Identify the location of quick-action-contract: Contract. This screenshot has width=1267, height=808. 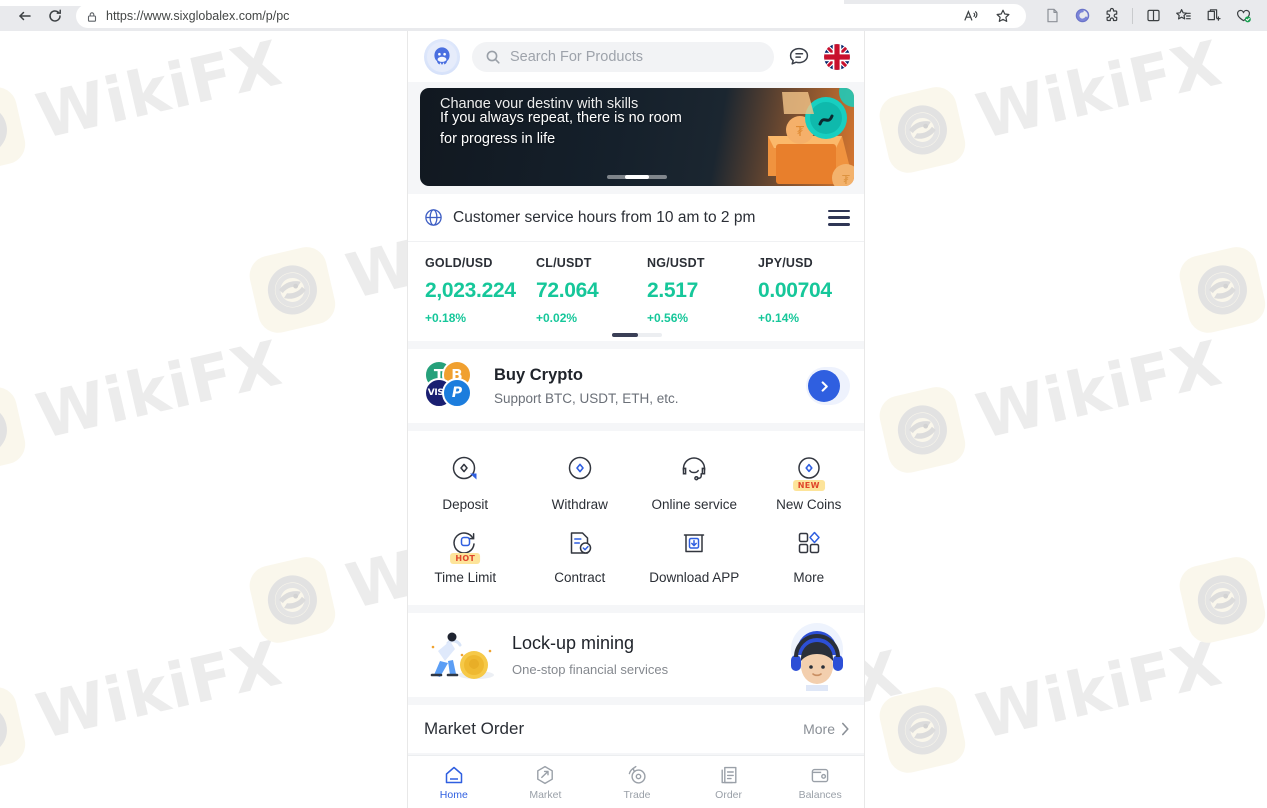
(580, 552).